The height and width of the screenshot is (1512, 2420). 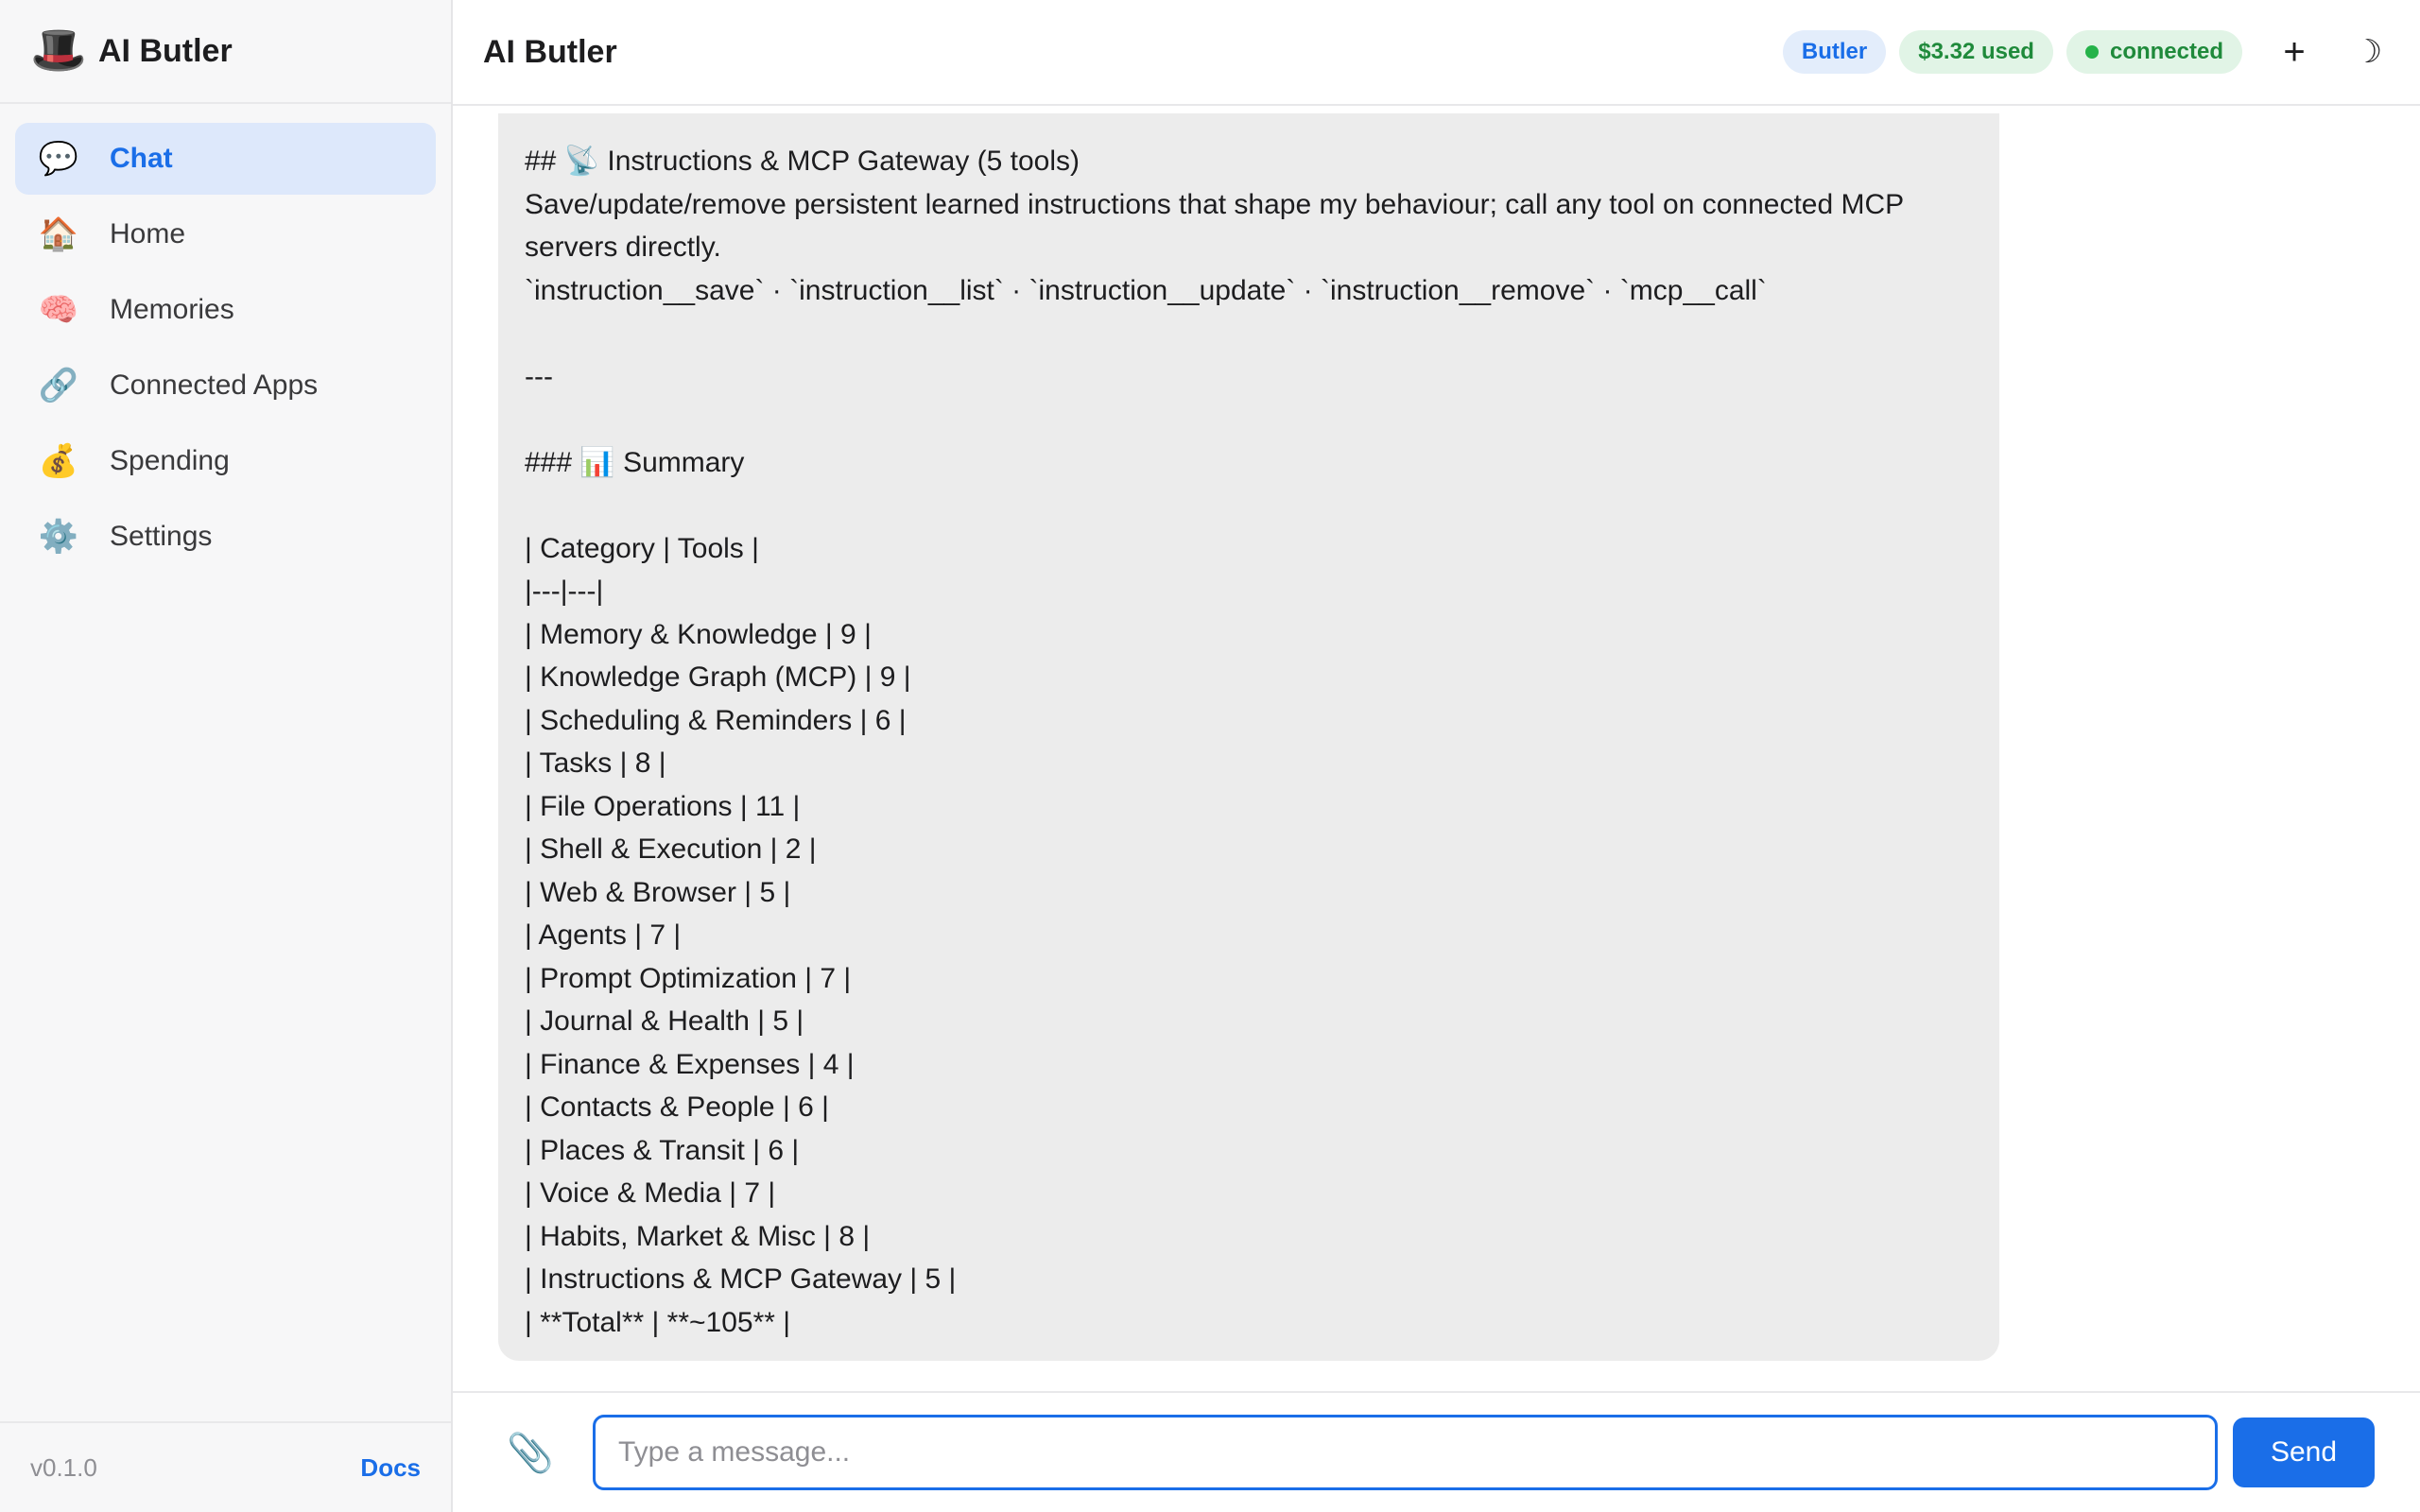 I want to click on sidebar-item-connected-apps: 🔗 Connected Apps, so click(x=226, y=385).